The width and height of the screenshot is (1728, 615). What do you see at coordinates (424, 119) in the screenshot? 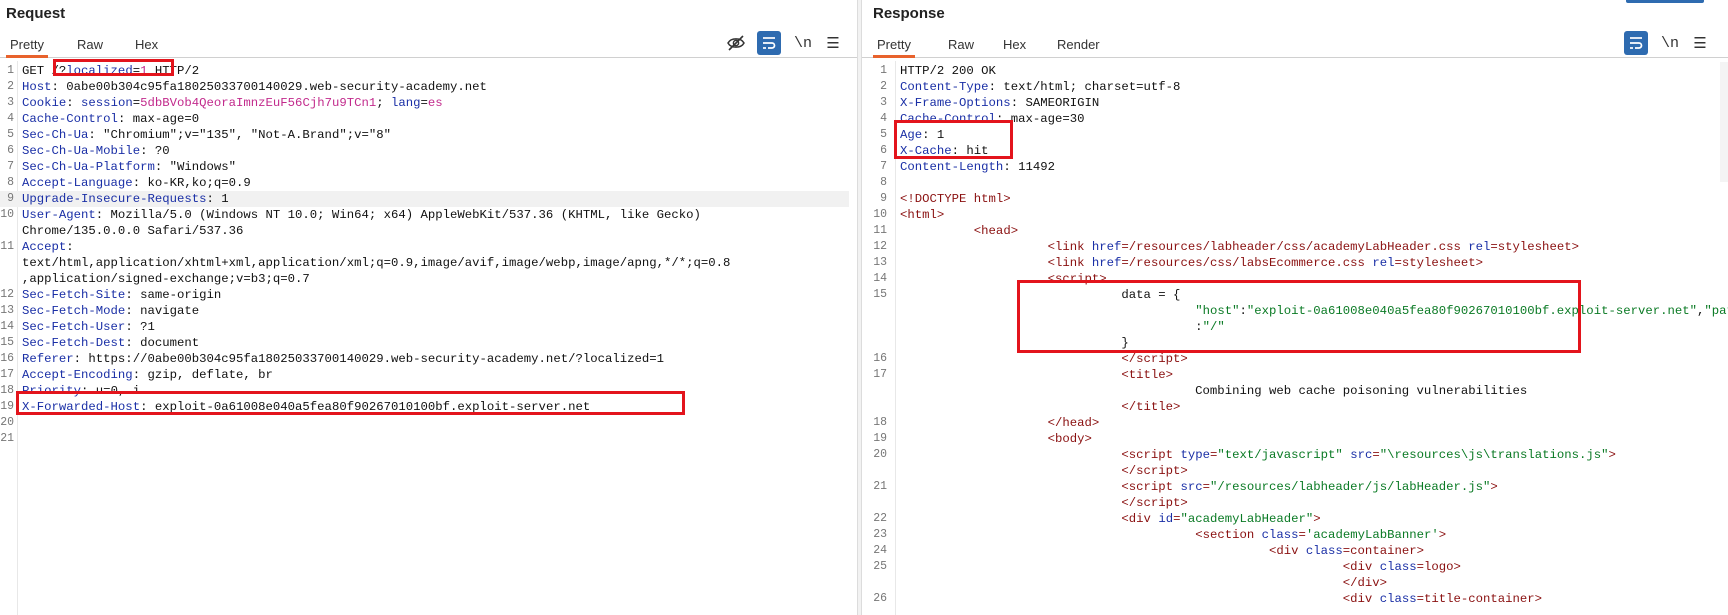
I see `request-line: 4 Cache-Control: max-age=0` at bounding box center [424, 119].